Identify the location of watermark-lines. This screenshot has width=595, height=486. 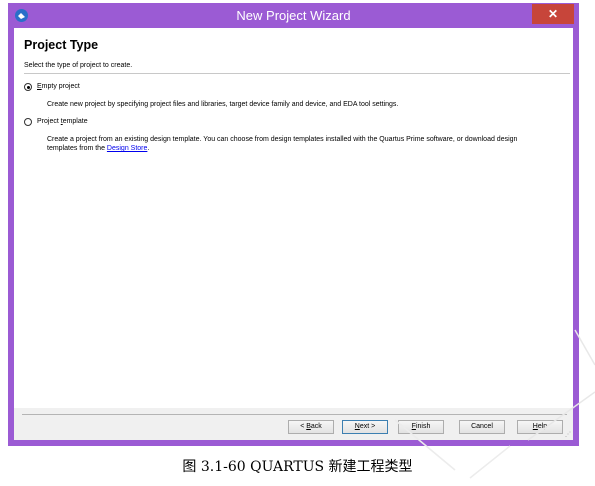
(494, 404).